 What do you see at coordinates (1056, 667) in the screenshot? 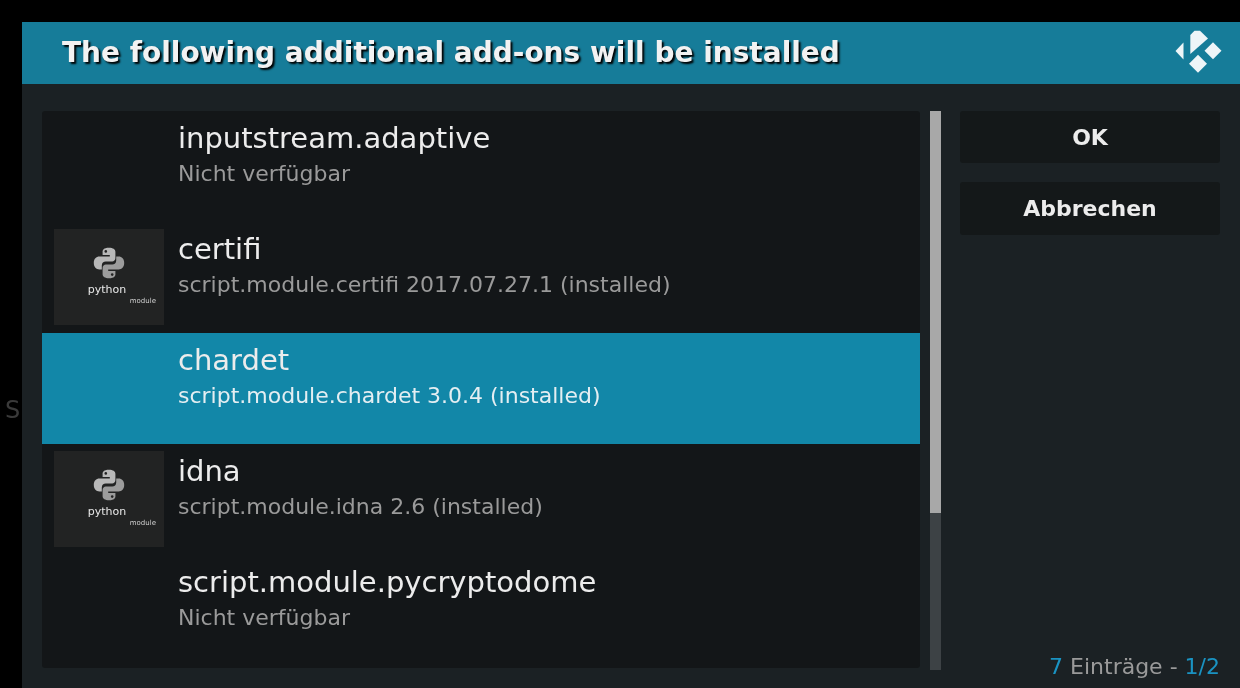
I see `item-count: 7` at bounding box center [1056, 667].